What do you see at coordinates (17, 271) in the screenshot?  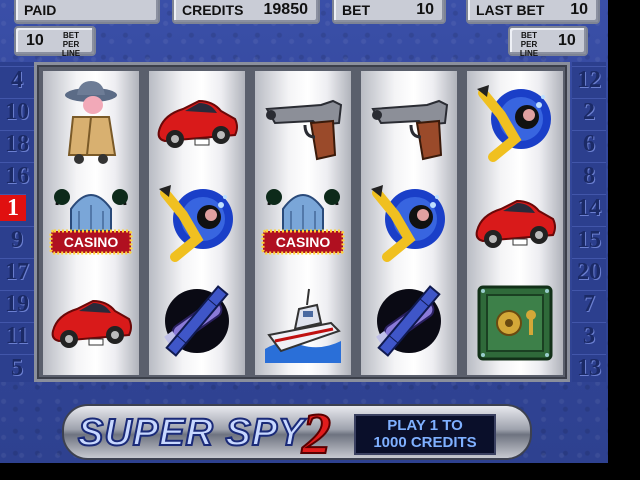 I see `payline-left-17: 17` at bounding box center [17, 271].